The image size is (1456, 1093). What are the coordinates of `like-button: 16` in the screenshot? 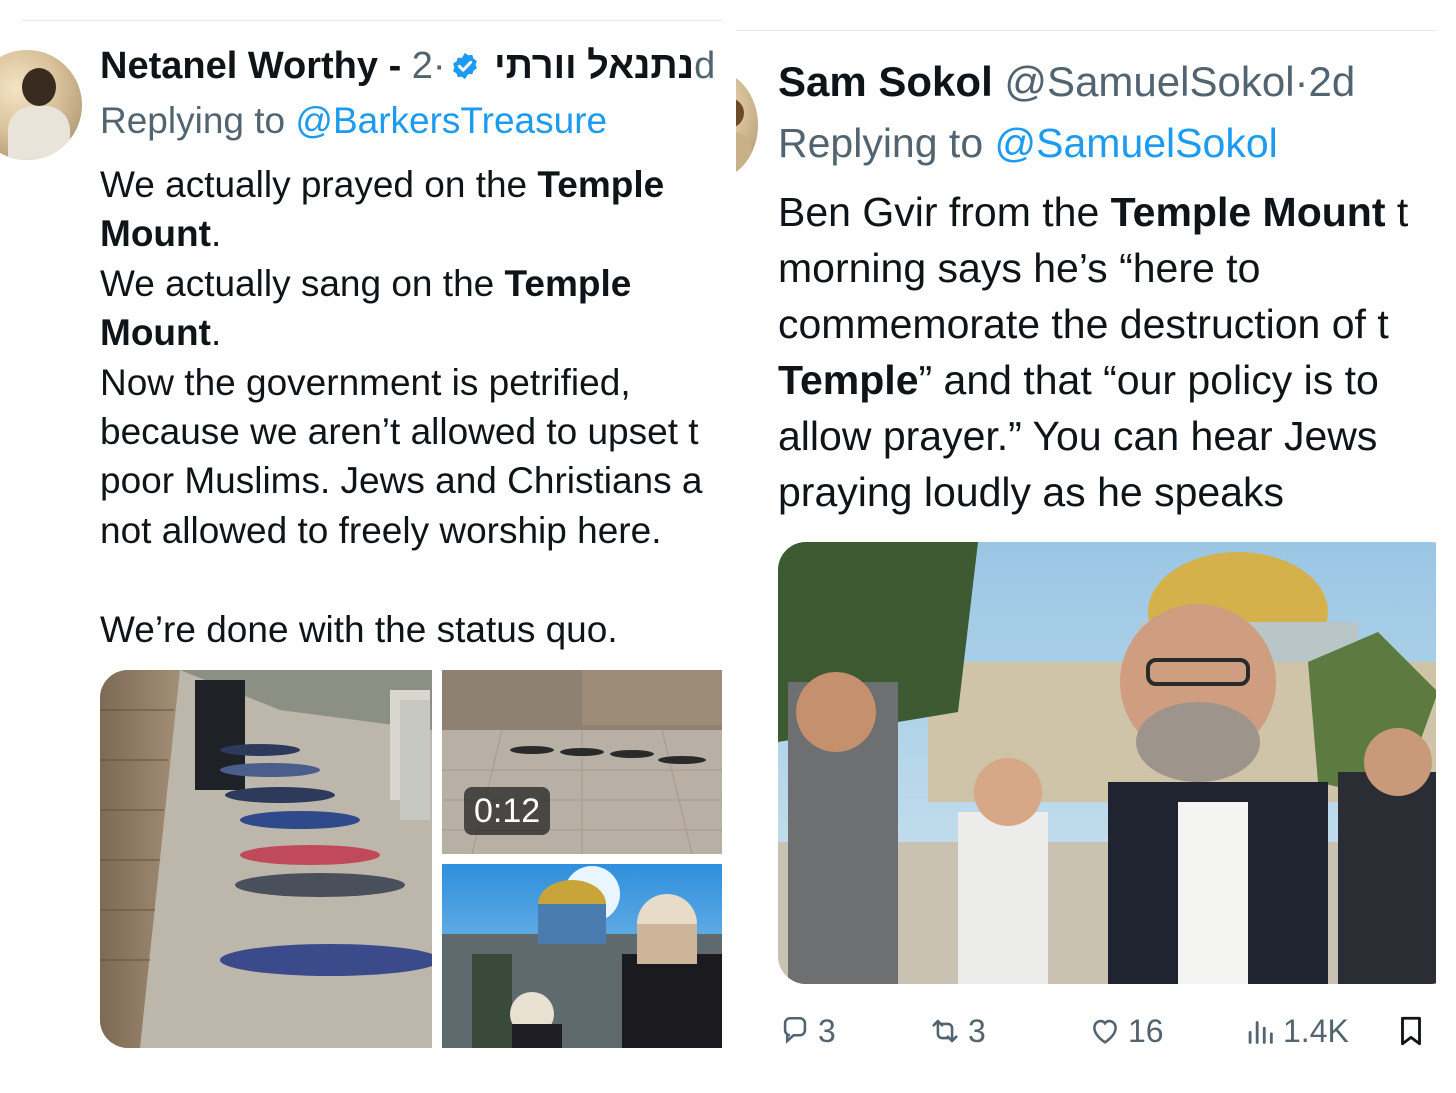 It's located at (1126, 1031).